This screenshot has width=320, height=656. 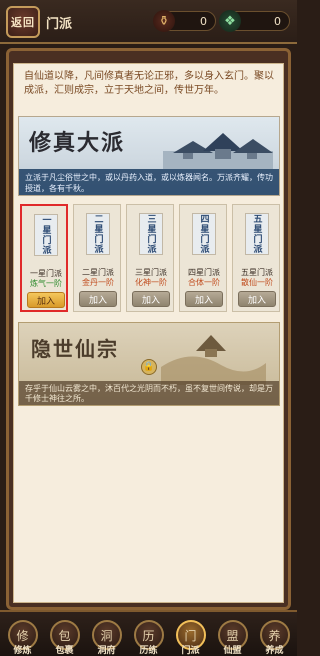 I want to click on nav-label: 门派, so click(x=190, y=651).